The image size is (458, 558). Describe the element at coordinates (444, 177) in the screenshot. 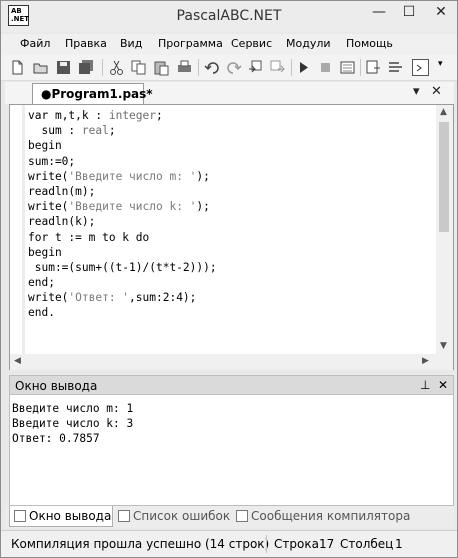

I see `scroll-thumb` at that location.